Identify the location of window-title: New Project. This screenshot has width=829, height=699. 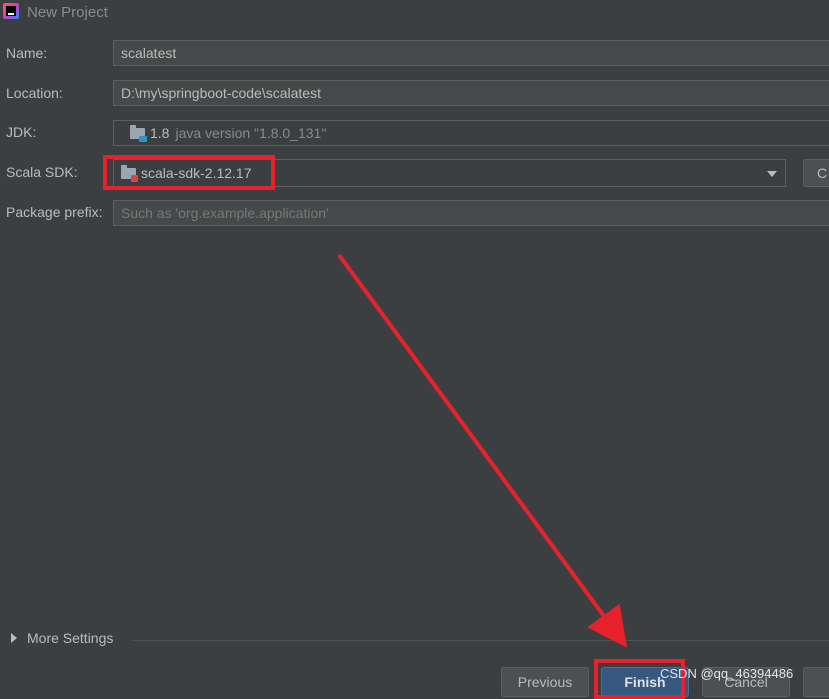
(67, 12).